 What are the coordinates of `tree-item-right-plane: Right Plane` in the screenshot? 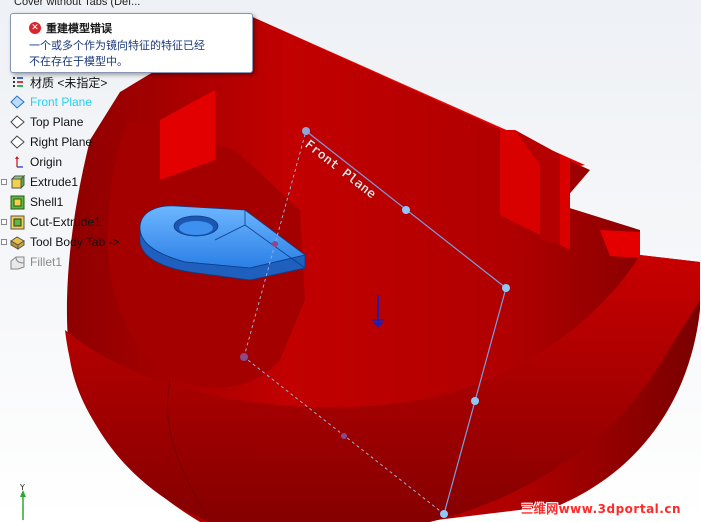 It's located at (75, 142).